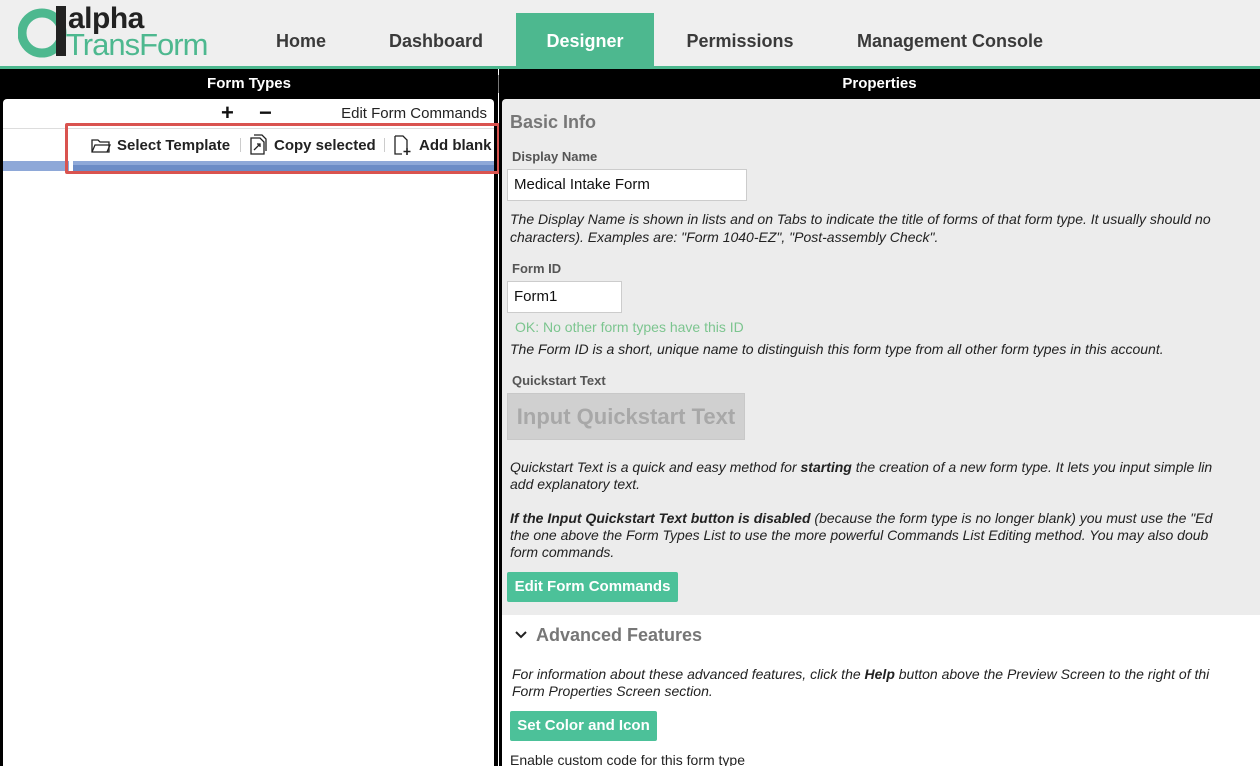  What do you see at coordinates (36, 166) in the screenshot?
I see `selected-row-bar` at bounding box center [36, 166].